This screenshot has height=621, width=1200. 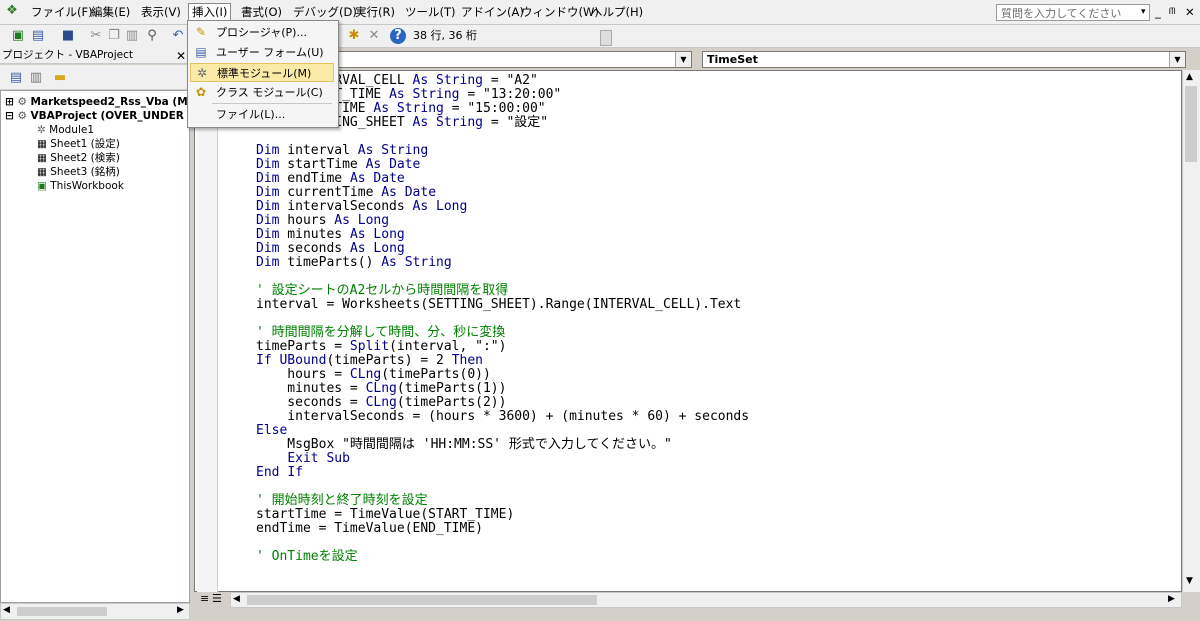 I want to click on vbe-app-icon: ❖, so click(x=12, y=11).